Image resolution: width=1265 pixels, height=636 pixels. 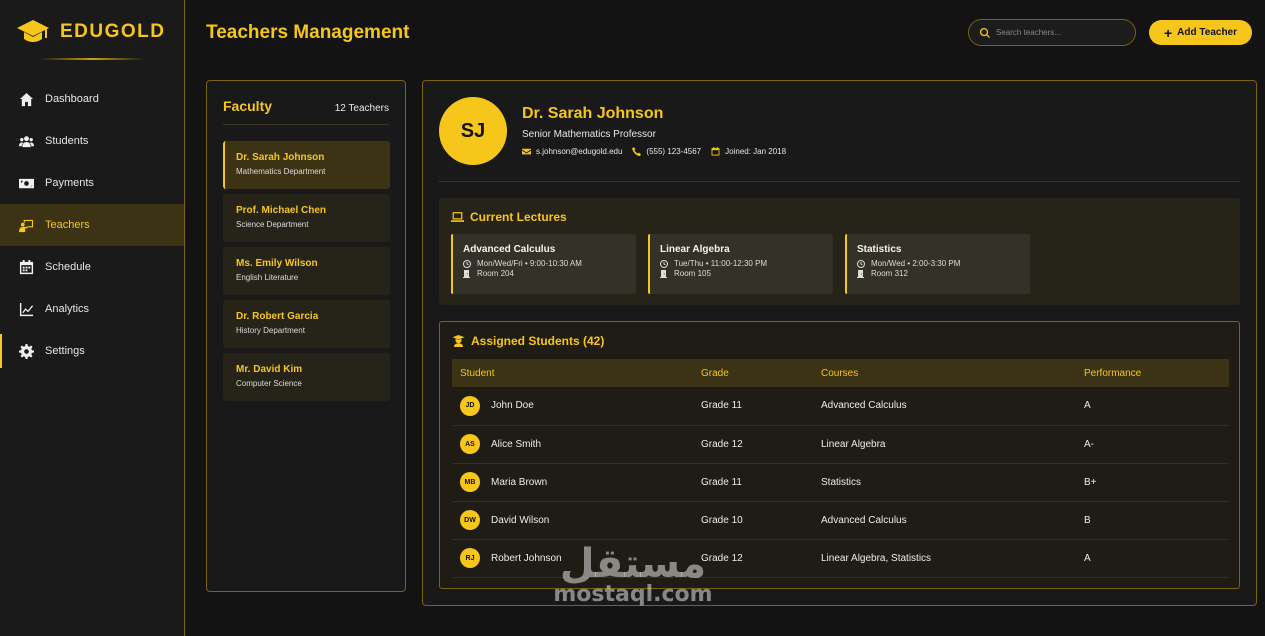 I want to click on divider, so click(x=839, y=181).